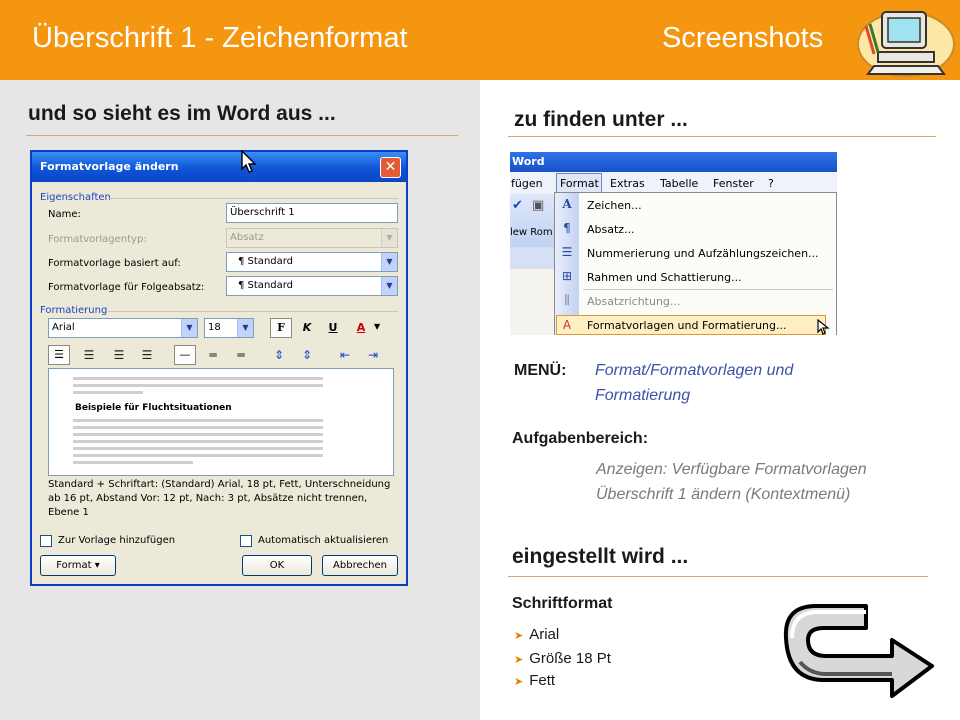 Image resolution: width=960 pixels, height=720 pixels. I want to click on based-on-label: Formatvorlage basiert auf:, so click(114, 263).